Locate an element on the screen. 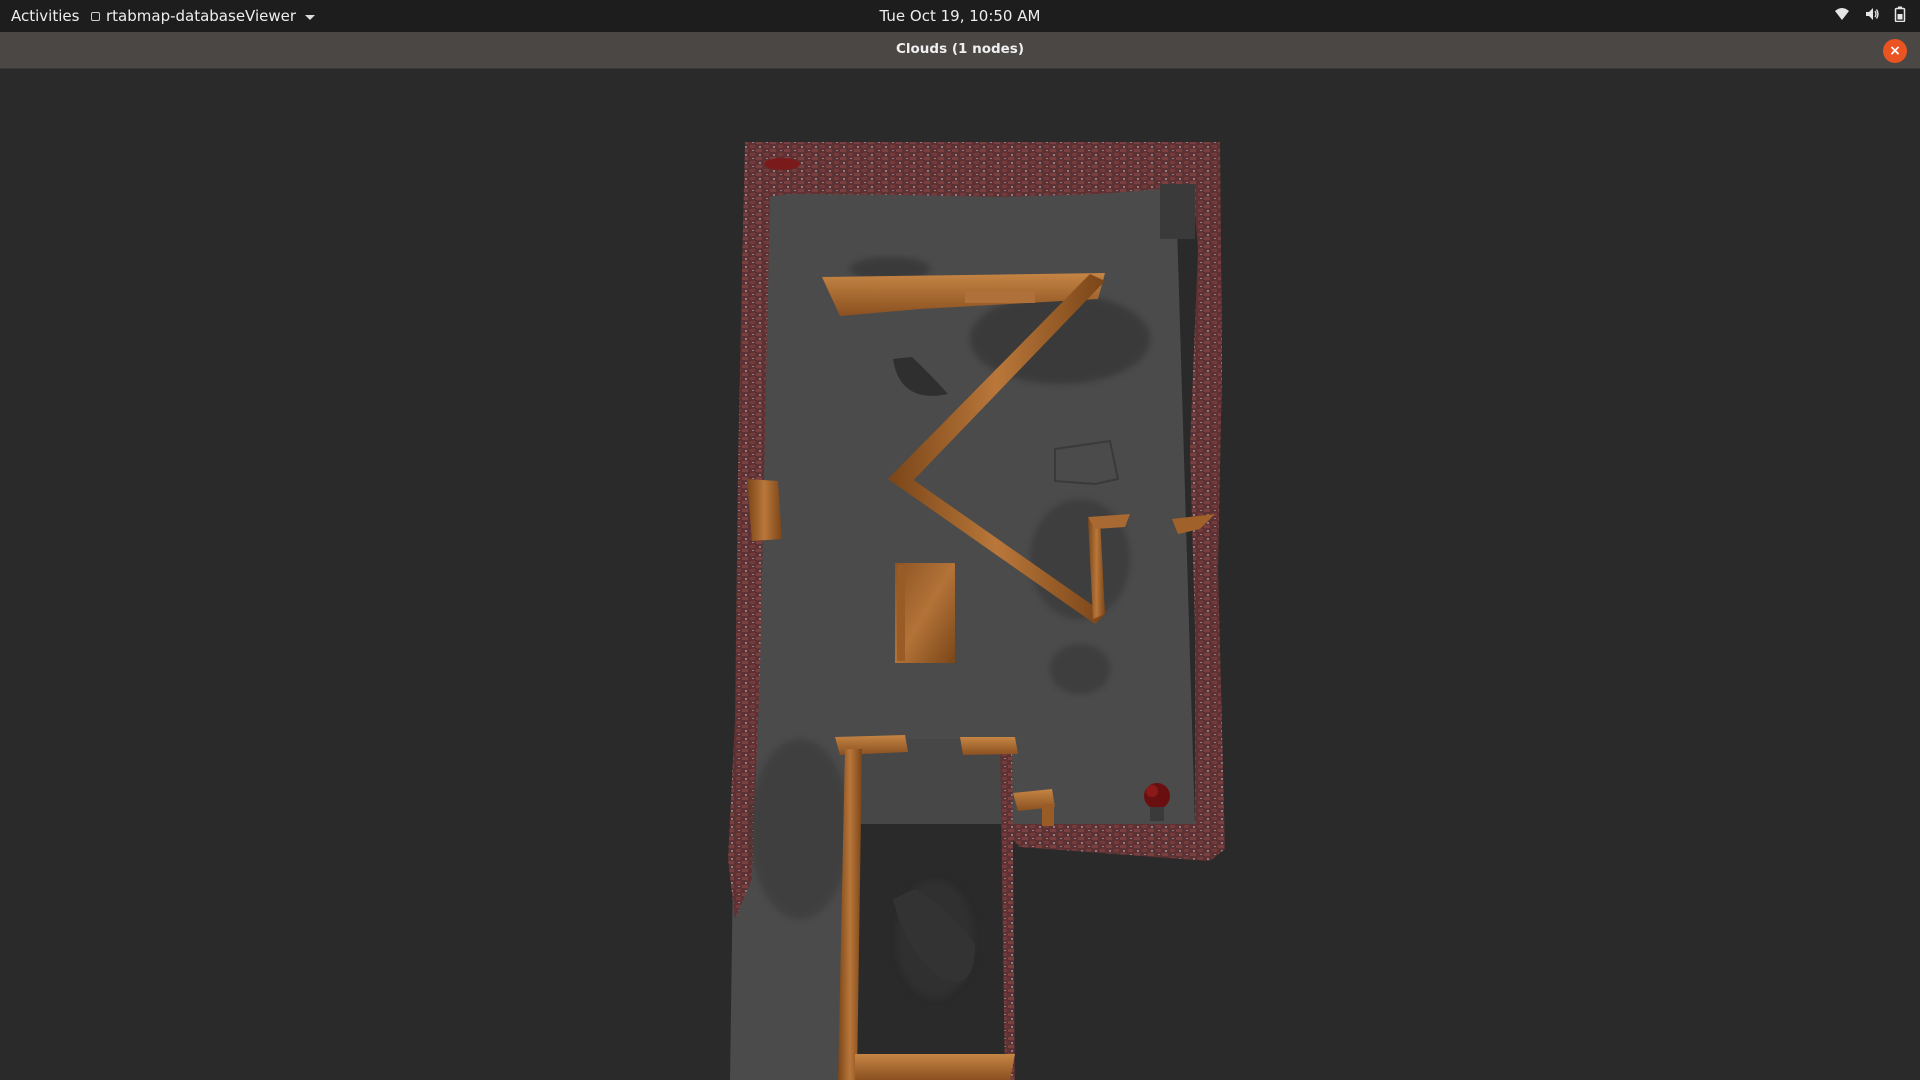 The width and height of the screenshot is (1920, 1080). clock-button: Tue Oct 19, 10:50 AM is located at coordinates (960, 16).